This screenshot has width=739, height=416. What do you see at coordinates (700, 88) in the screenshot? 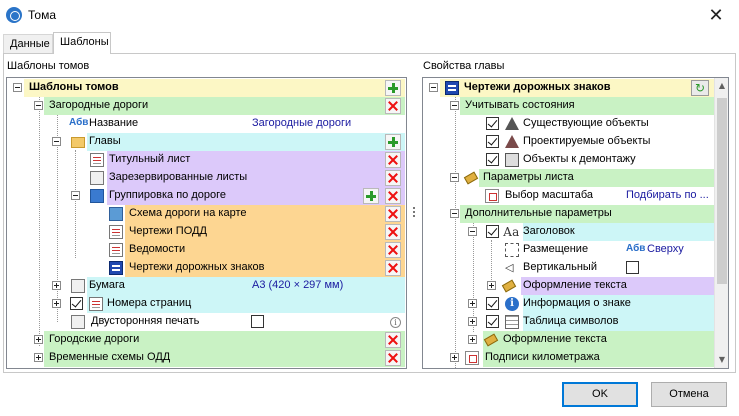
I see `refresh-button: ↻` at bounding box center [700, 88].